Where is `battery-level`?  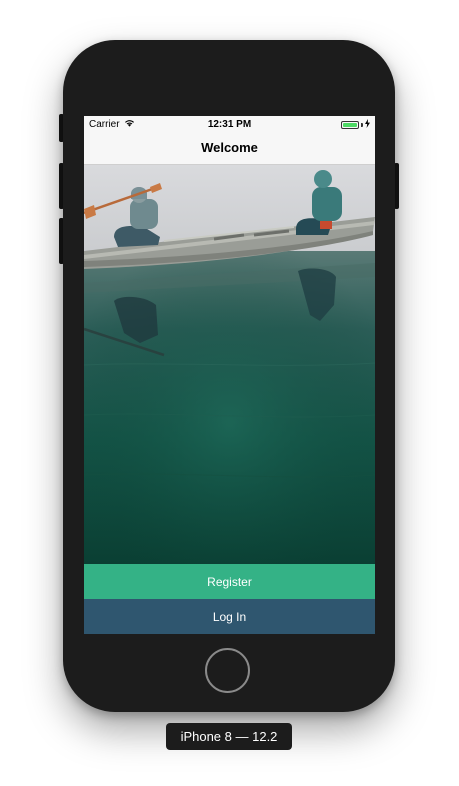 battery-level is located at coordinates (350, 125).